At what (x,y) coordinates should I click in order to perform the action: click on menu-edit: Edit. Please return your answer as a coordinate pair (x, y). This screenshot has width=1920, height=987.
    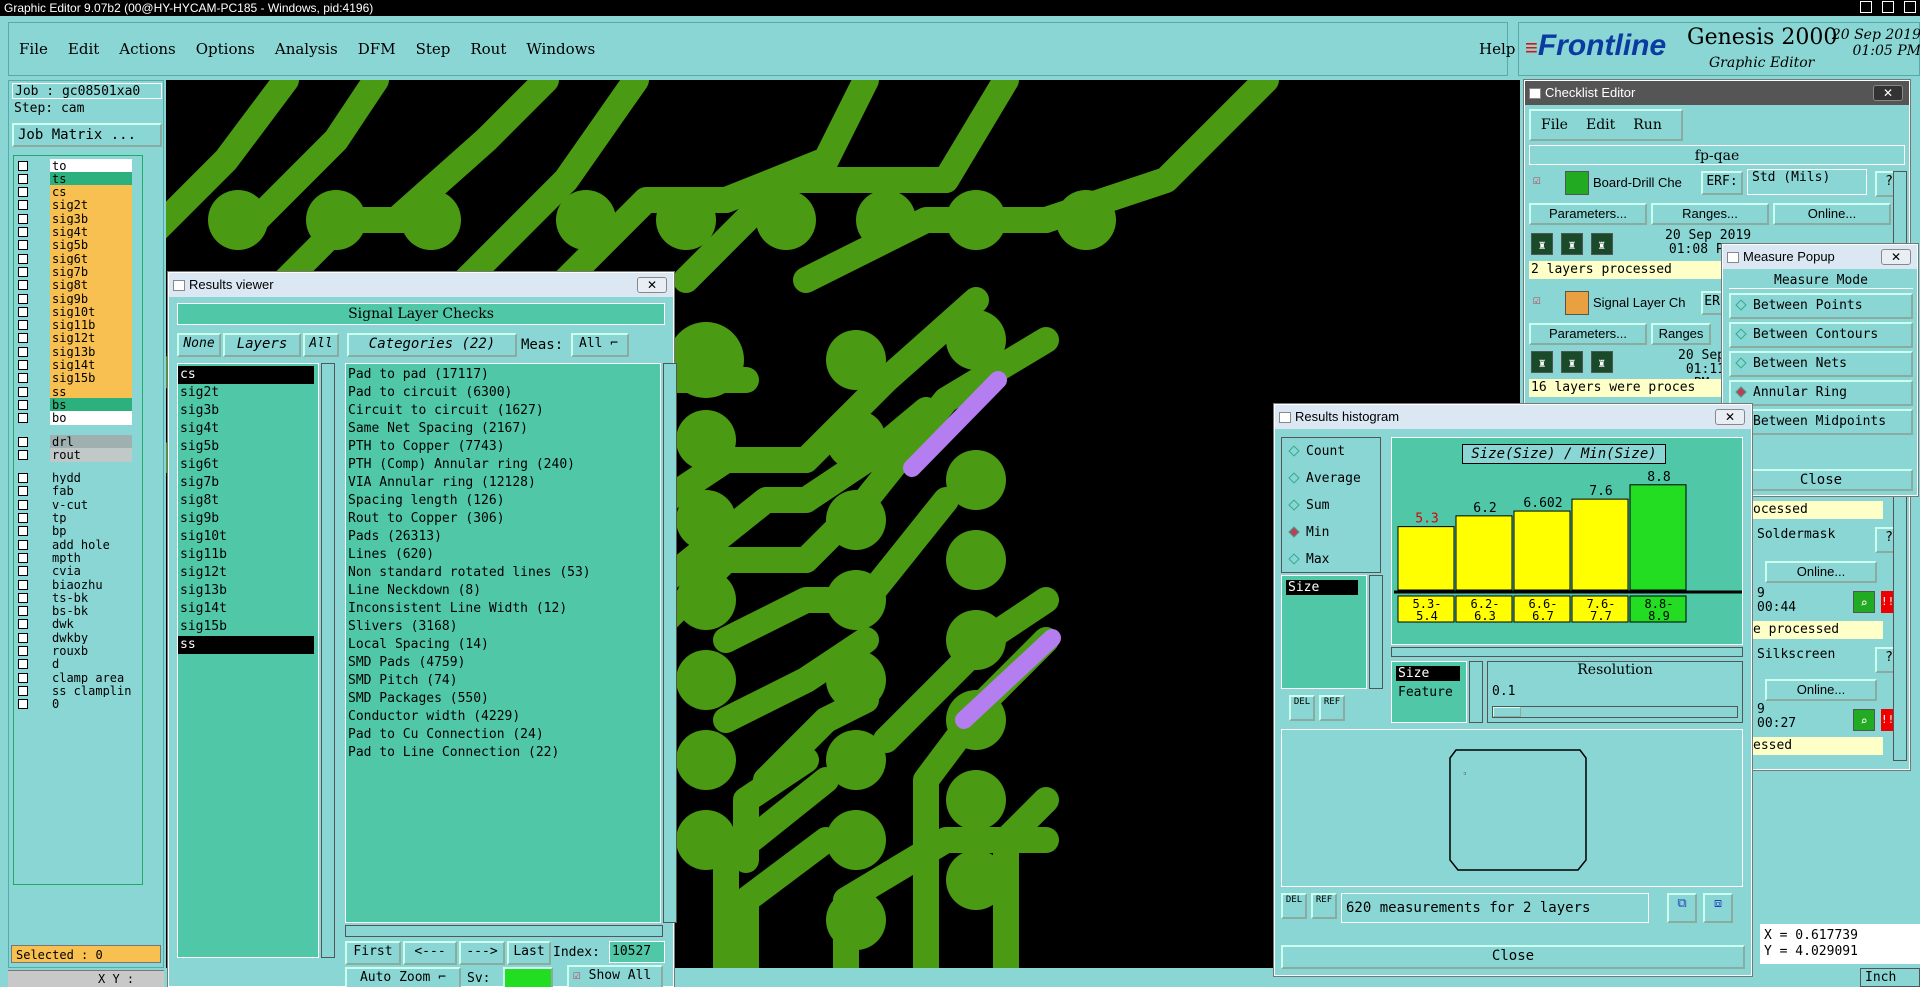
    Looking at the image, I should click on (83, 49).